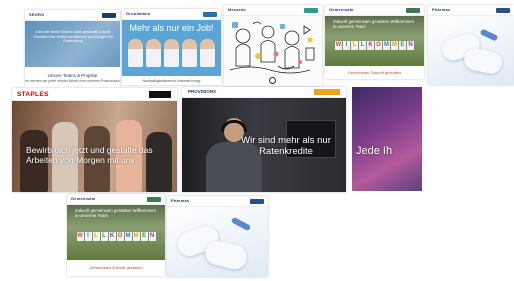 The image size is (514, 281). Describe the element at coordinates (138, 13) in the screenshot. I see `brand-logo: Grundmann` at that location.